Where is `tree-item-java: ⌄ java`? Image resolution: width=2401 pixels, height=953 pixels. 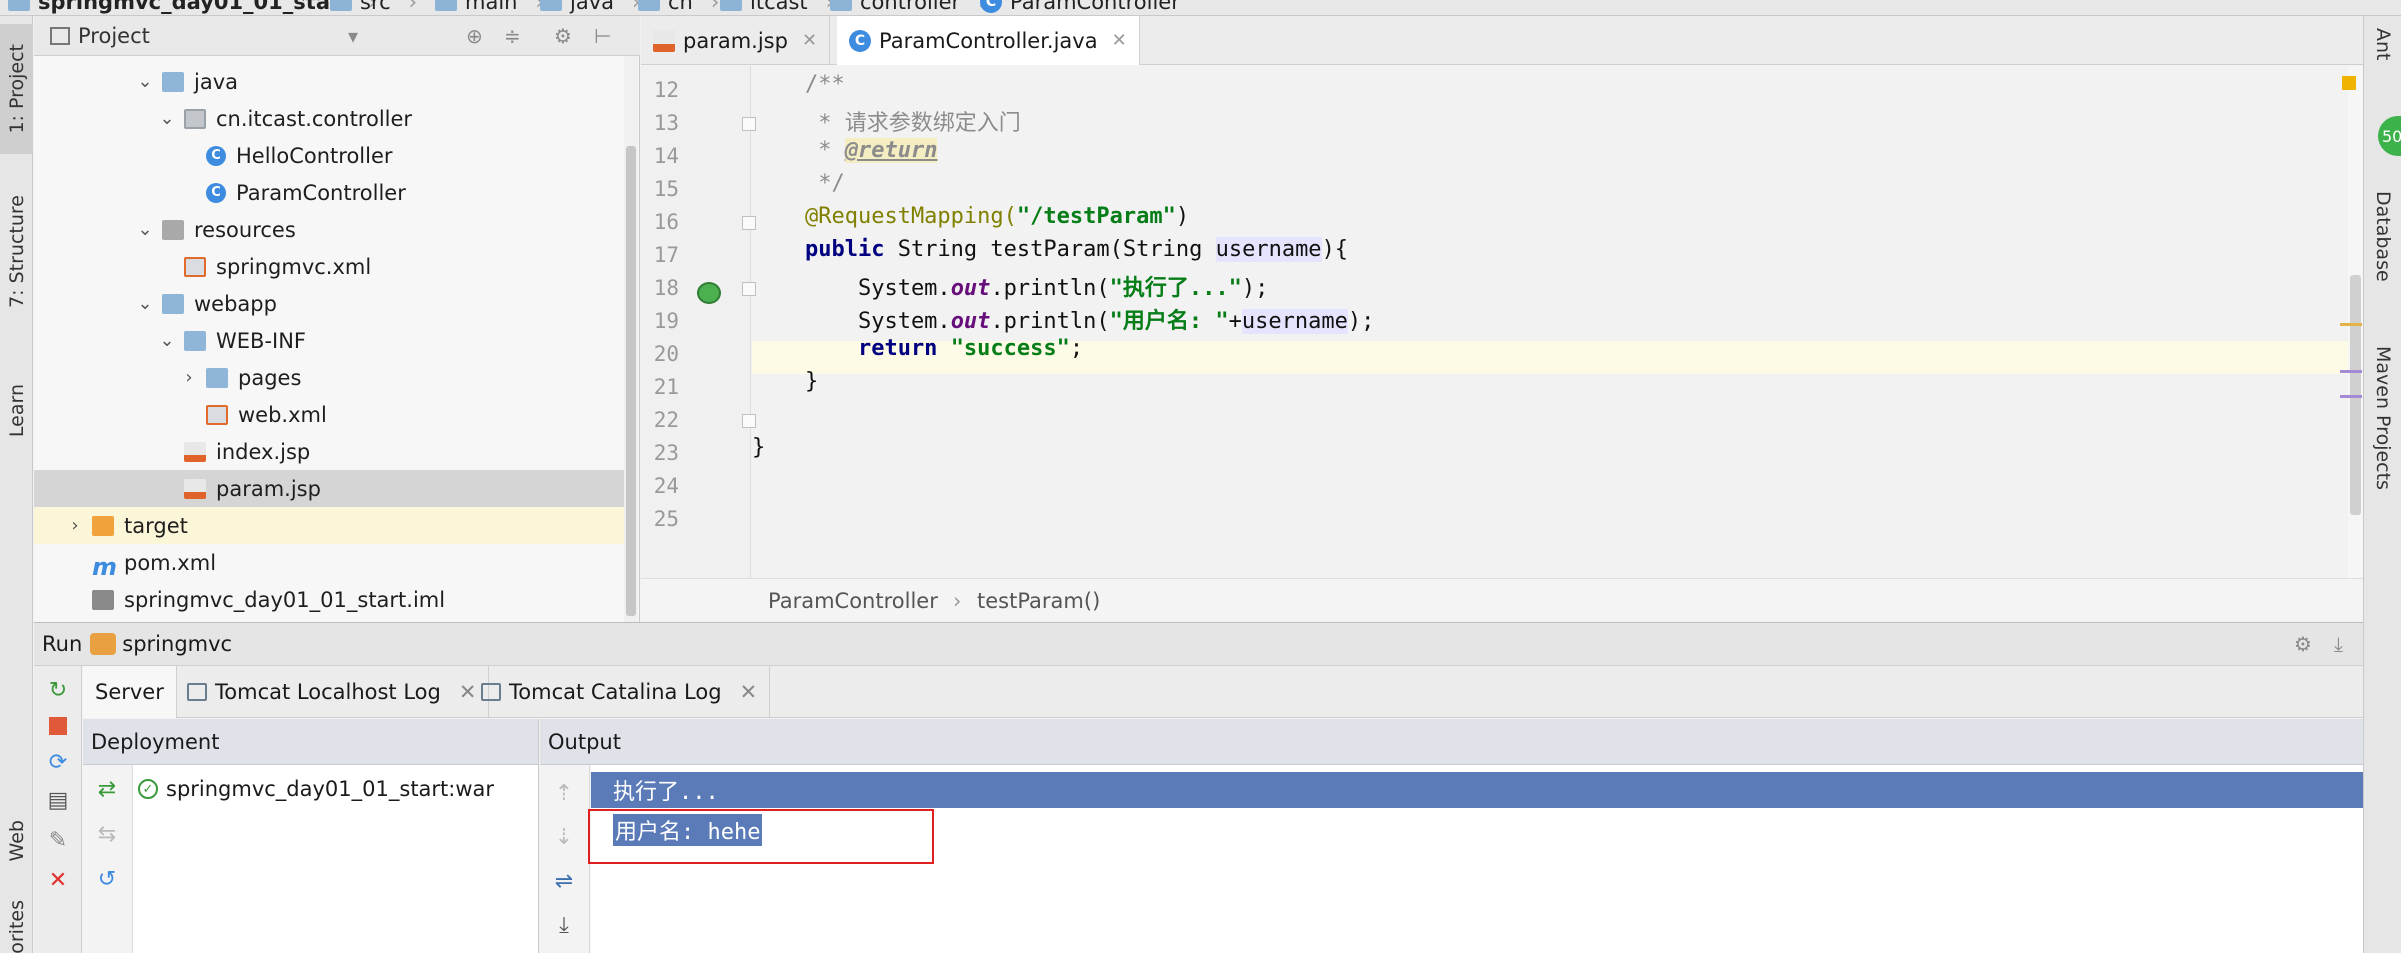 tree-item-java: ⌄ java is located at coordinates (329, 81).